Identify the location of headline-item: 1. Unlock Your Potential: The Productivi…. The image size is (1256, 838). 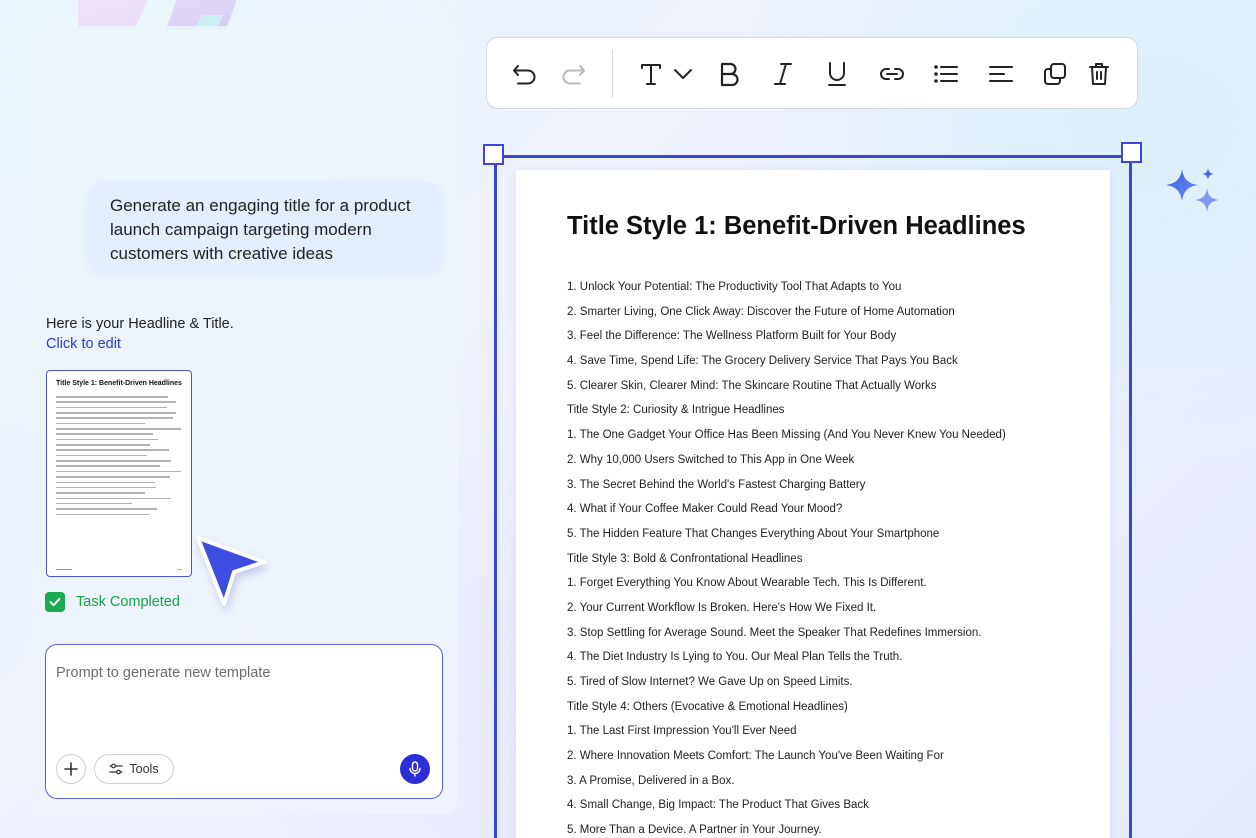
(734, 287).